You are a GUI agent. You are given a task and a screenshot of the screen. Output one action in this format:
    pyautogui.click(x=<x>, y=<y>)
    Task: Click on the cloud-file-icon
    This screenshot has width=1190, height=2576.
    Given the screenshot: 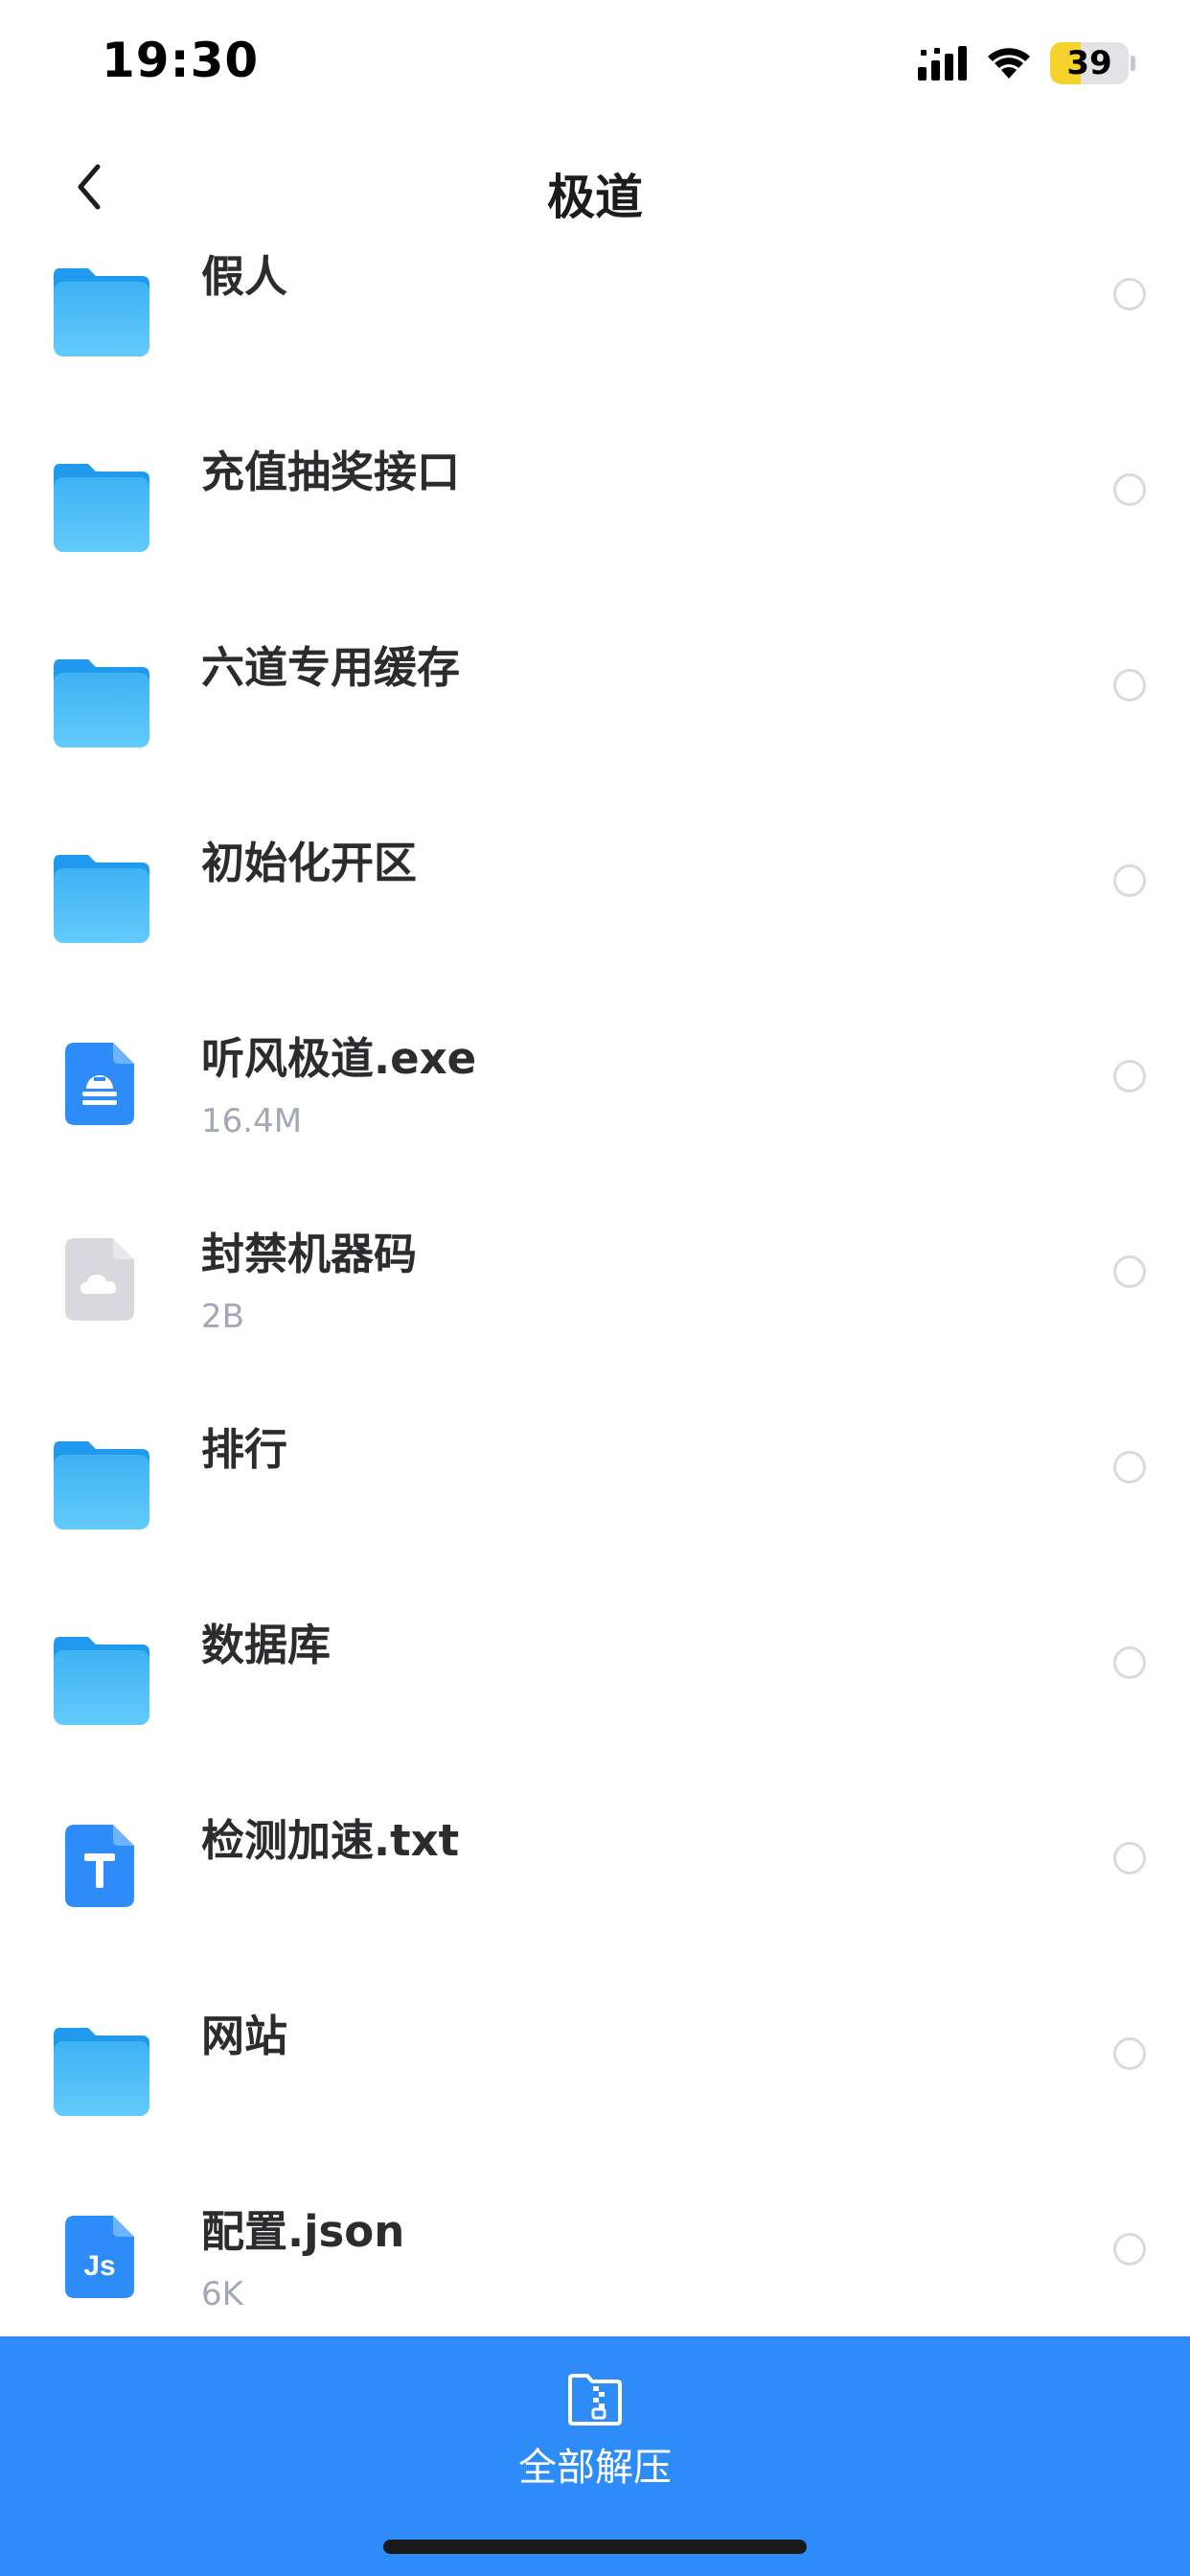 What is the action you would take?
    pyautogui.click(x=99, y=1279)
    